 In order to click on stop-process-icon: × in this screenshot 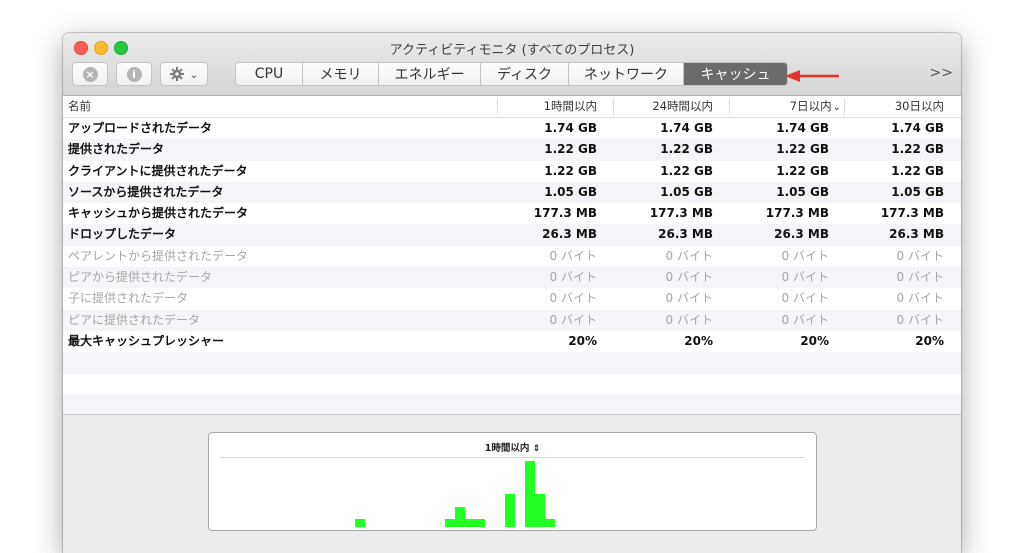, I will do `click(90, 74)`.